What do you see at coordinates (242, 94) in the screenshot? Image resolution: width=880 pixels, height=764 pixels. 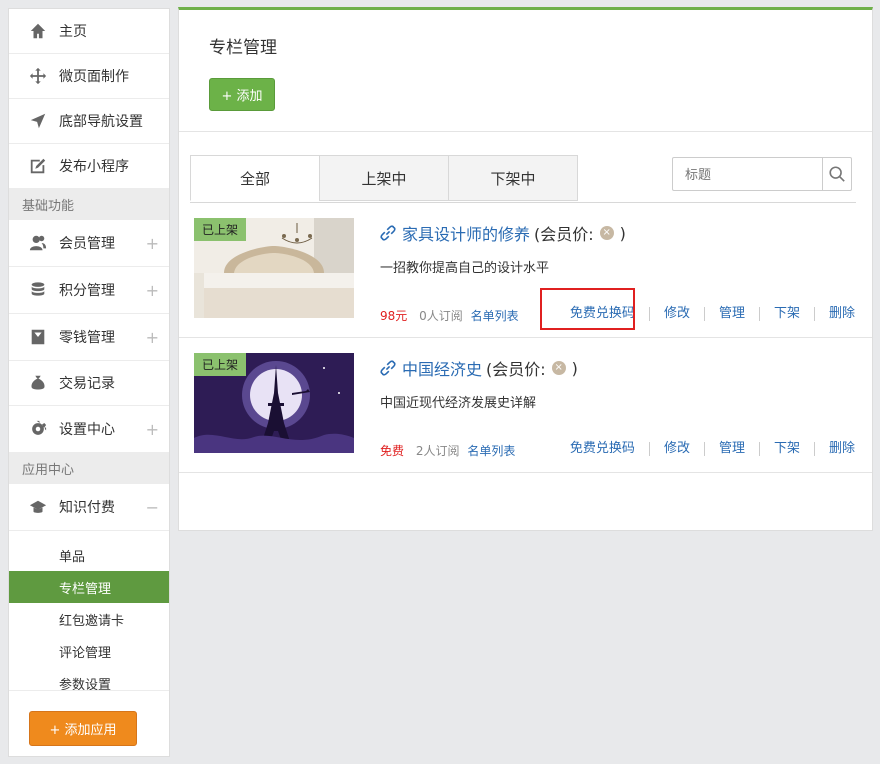 I see `add-button: + 添加` at bounding box center [242, 94].